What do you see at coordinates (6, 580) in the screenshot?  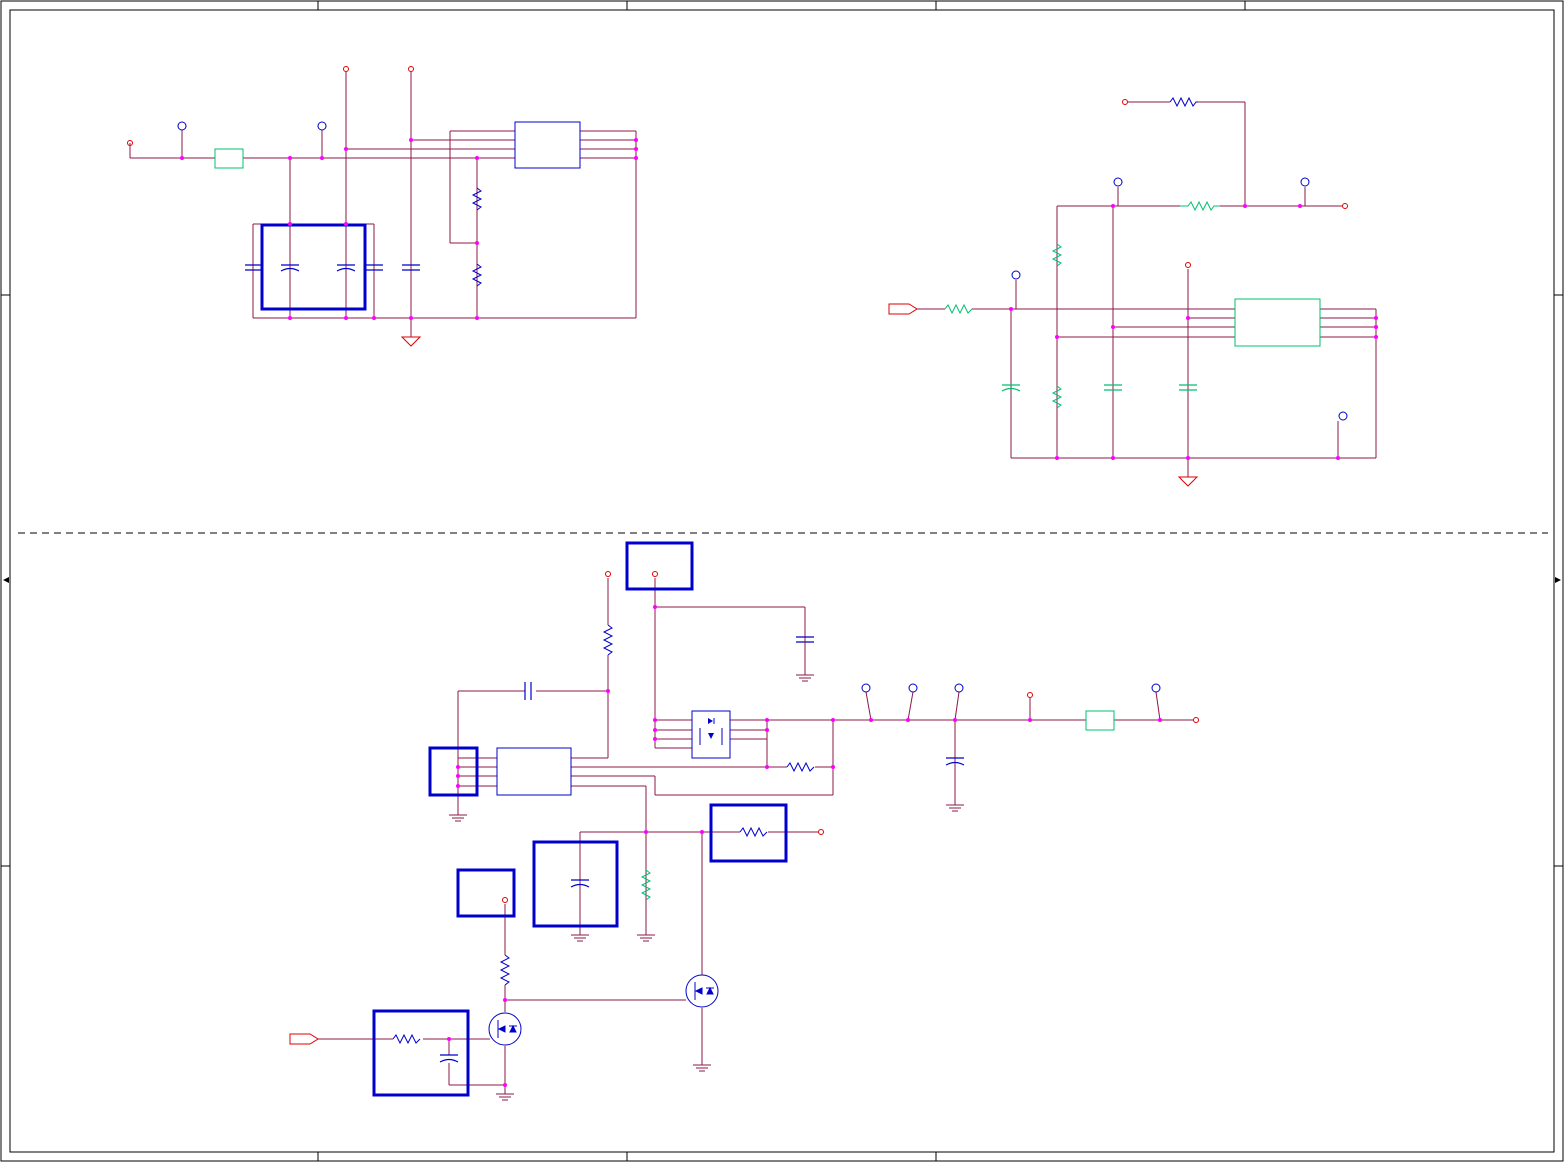 I see `frame-arrow-left-icon` at bounding box center [6, 580].